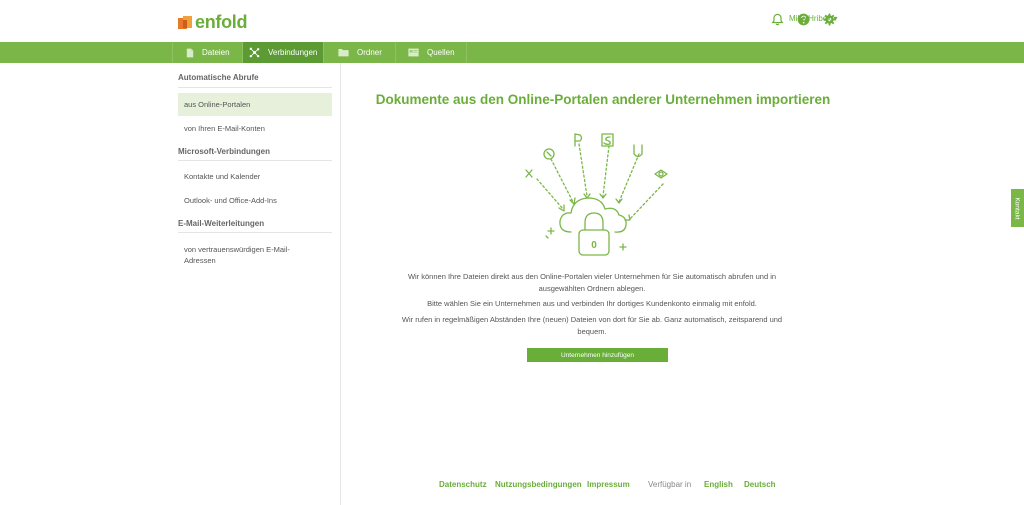 This screenshot has height=505, width=1024. Describe the element at coordinates (218, 77) in the screenshot. I see `sidebar-heading-automatic: Automatische Abrufe` at that location.